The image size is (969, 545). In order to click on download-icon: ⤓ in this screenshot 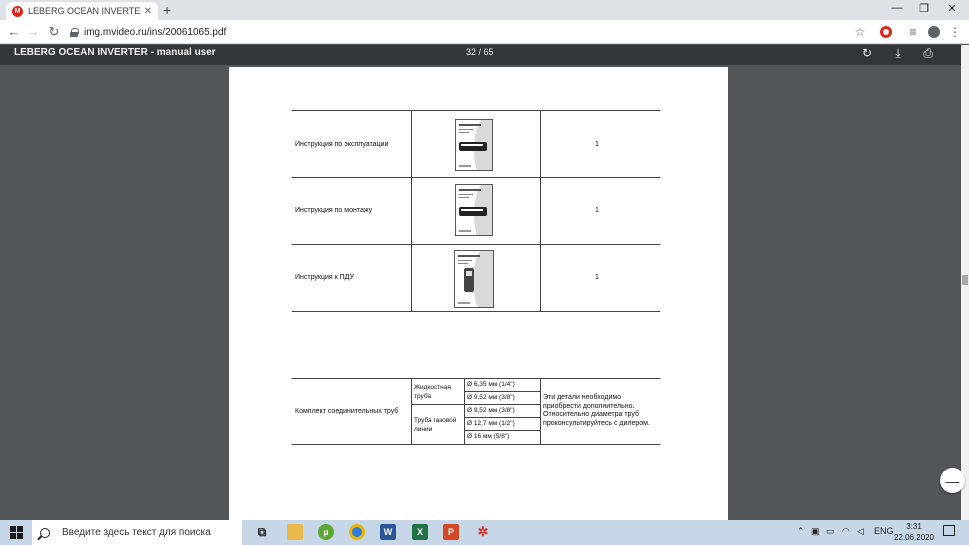, I will do `click(898, 53)`.